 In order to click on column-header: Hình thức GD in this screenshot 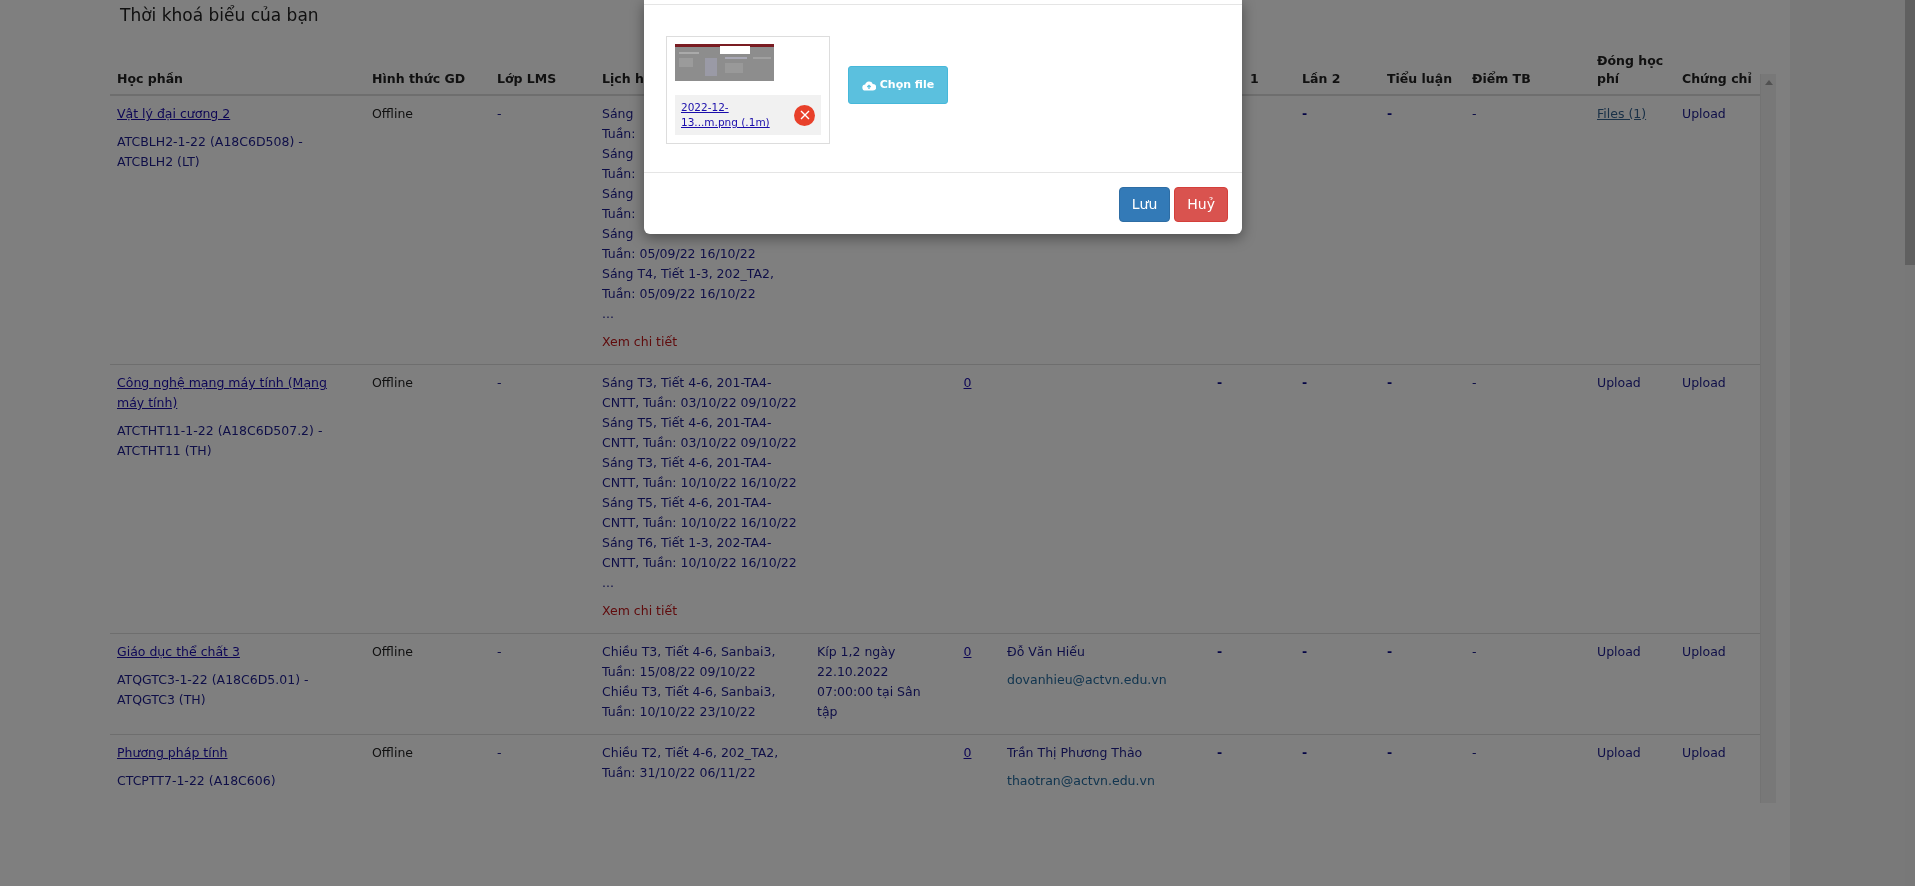, I will do `click(427, 69)`.